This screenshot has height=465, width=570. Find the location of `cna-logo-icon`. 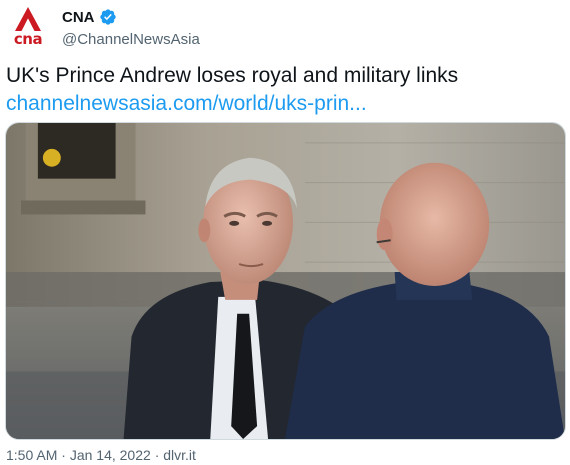

cna-logo-icon is located at coordinates (28, 19).